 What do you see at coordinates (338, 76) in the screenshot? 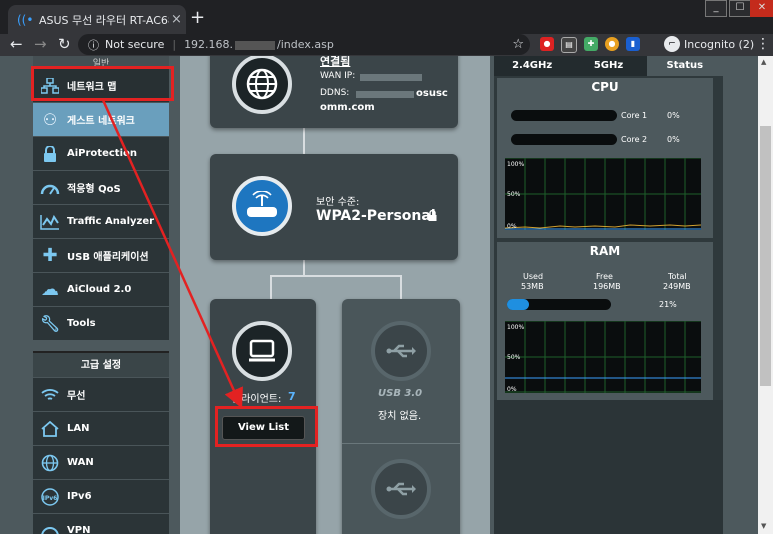
I see `wan-ip-label: WAN IP:` at bounding box center [338, 76].